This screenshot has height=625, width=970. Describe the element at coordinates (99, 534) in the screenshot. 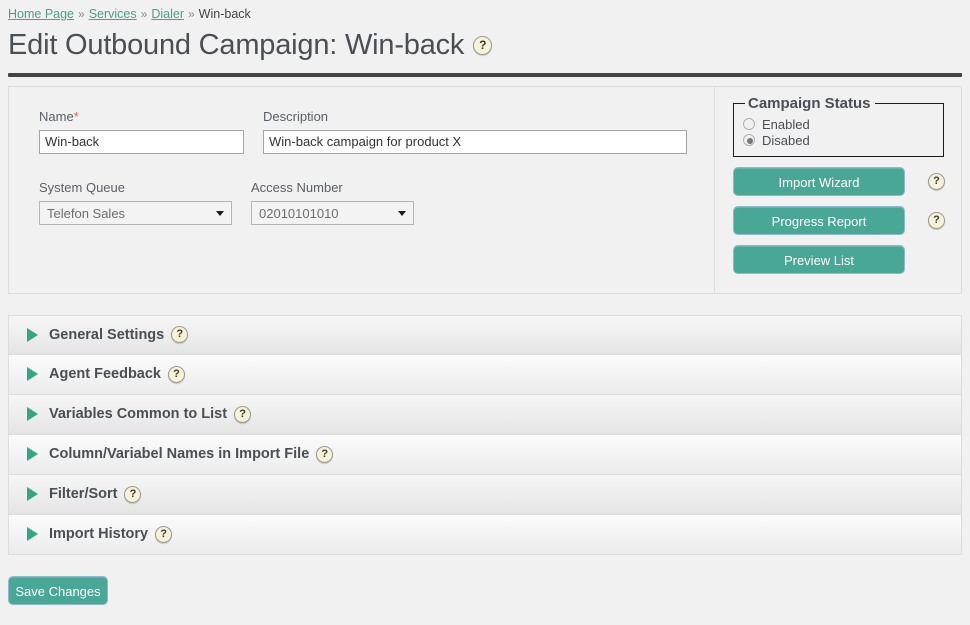

I see `accordion-label: Import History` at that location.